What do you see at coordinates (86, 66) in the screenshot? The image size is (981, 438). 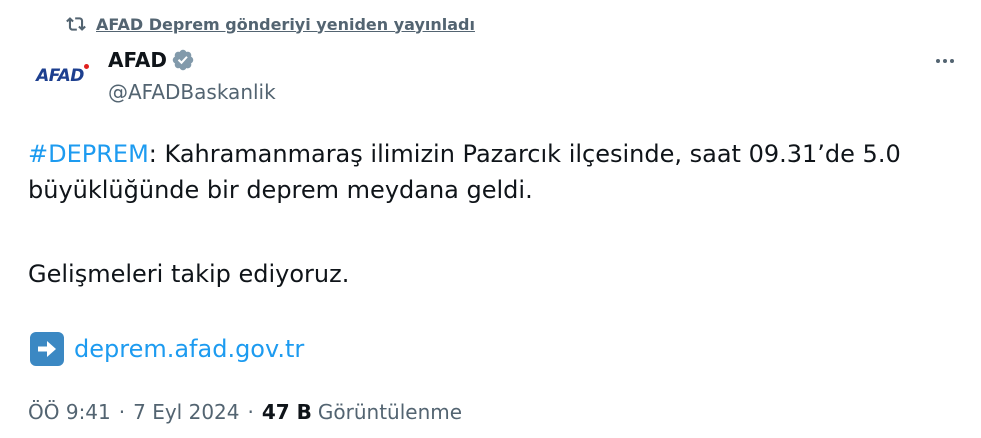 I see `logo-red-dot` at bounding box center [86, 66].